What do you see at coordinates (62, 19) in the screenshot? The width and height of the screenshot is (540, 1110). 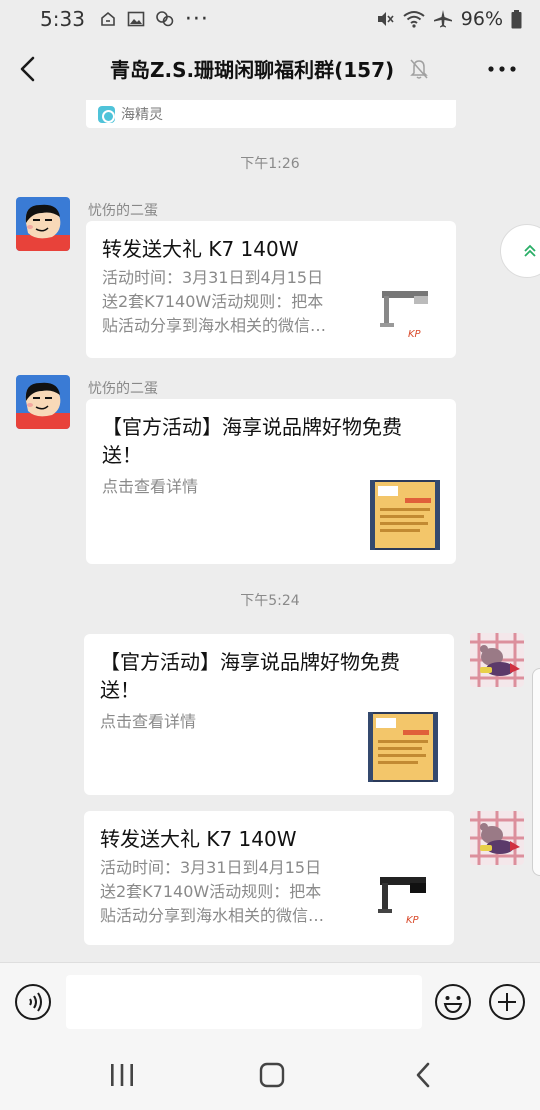 I see `status-time: 5:33` at bounding box center [62, 19].